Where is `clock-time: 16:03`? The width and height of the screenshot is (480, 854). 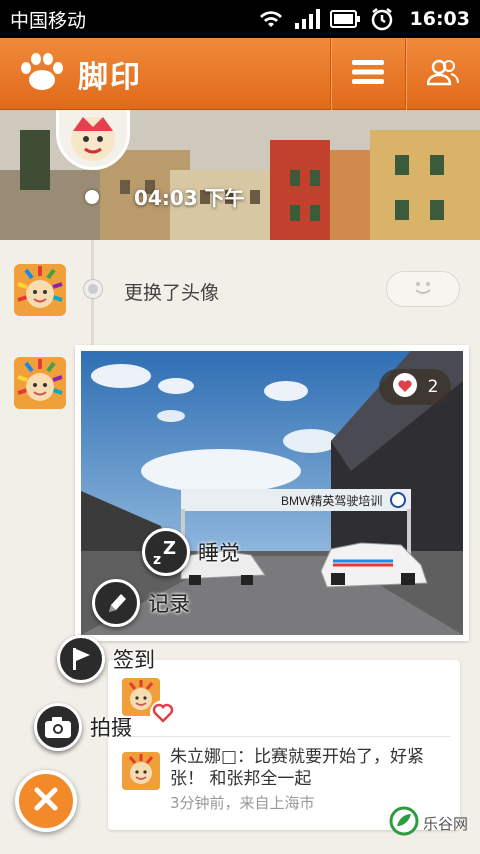
clock-time: 16:03 is located at coordinates (439, 19).